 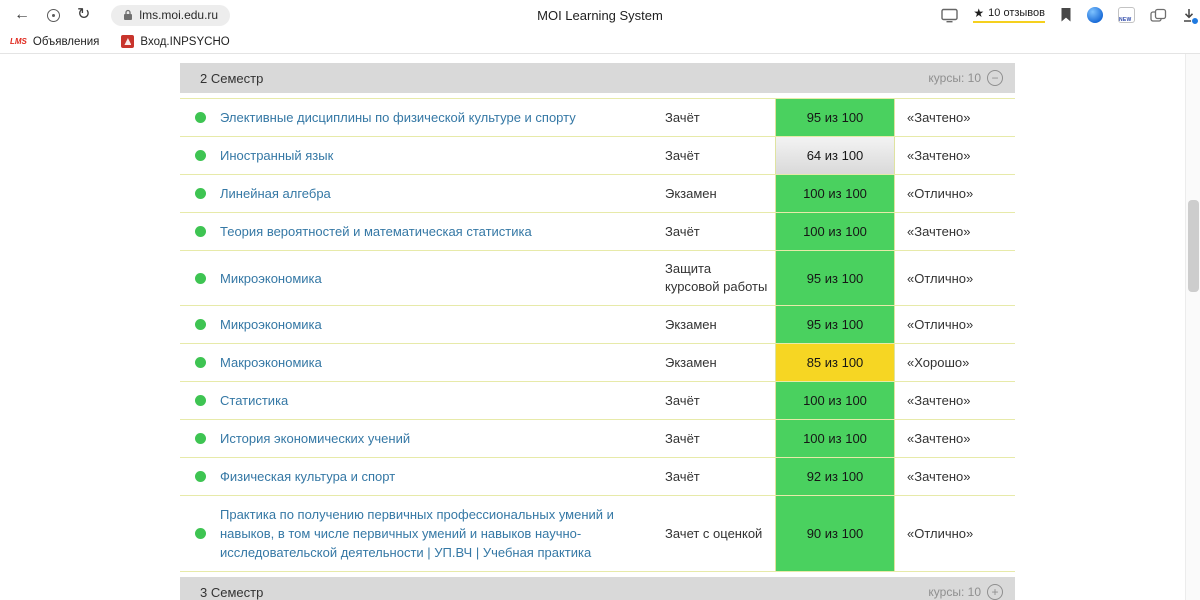 What do you see at coordinates (232, 78) in the screenshot?
I see `semester-label: 2 Семестр` at bounding box center [232, 78].